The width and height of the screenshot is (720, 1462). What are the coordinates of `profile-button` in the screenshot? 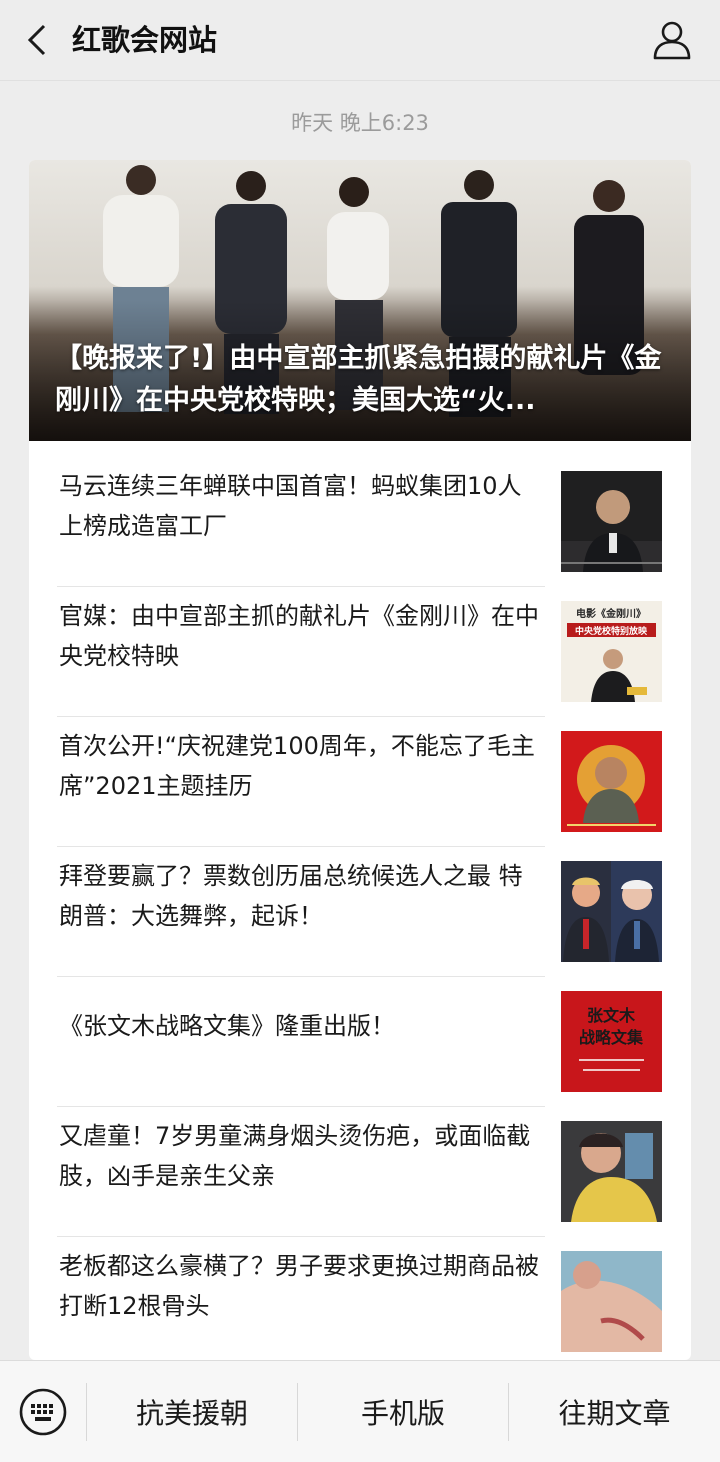 It's located at (672, 40).